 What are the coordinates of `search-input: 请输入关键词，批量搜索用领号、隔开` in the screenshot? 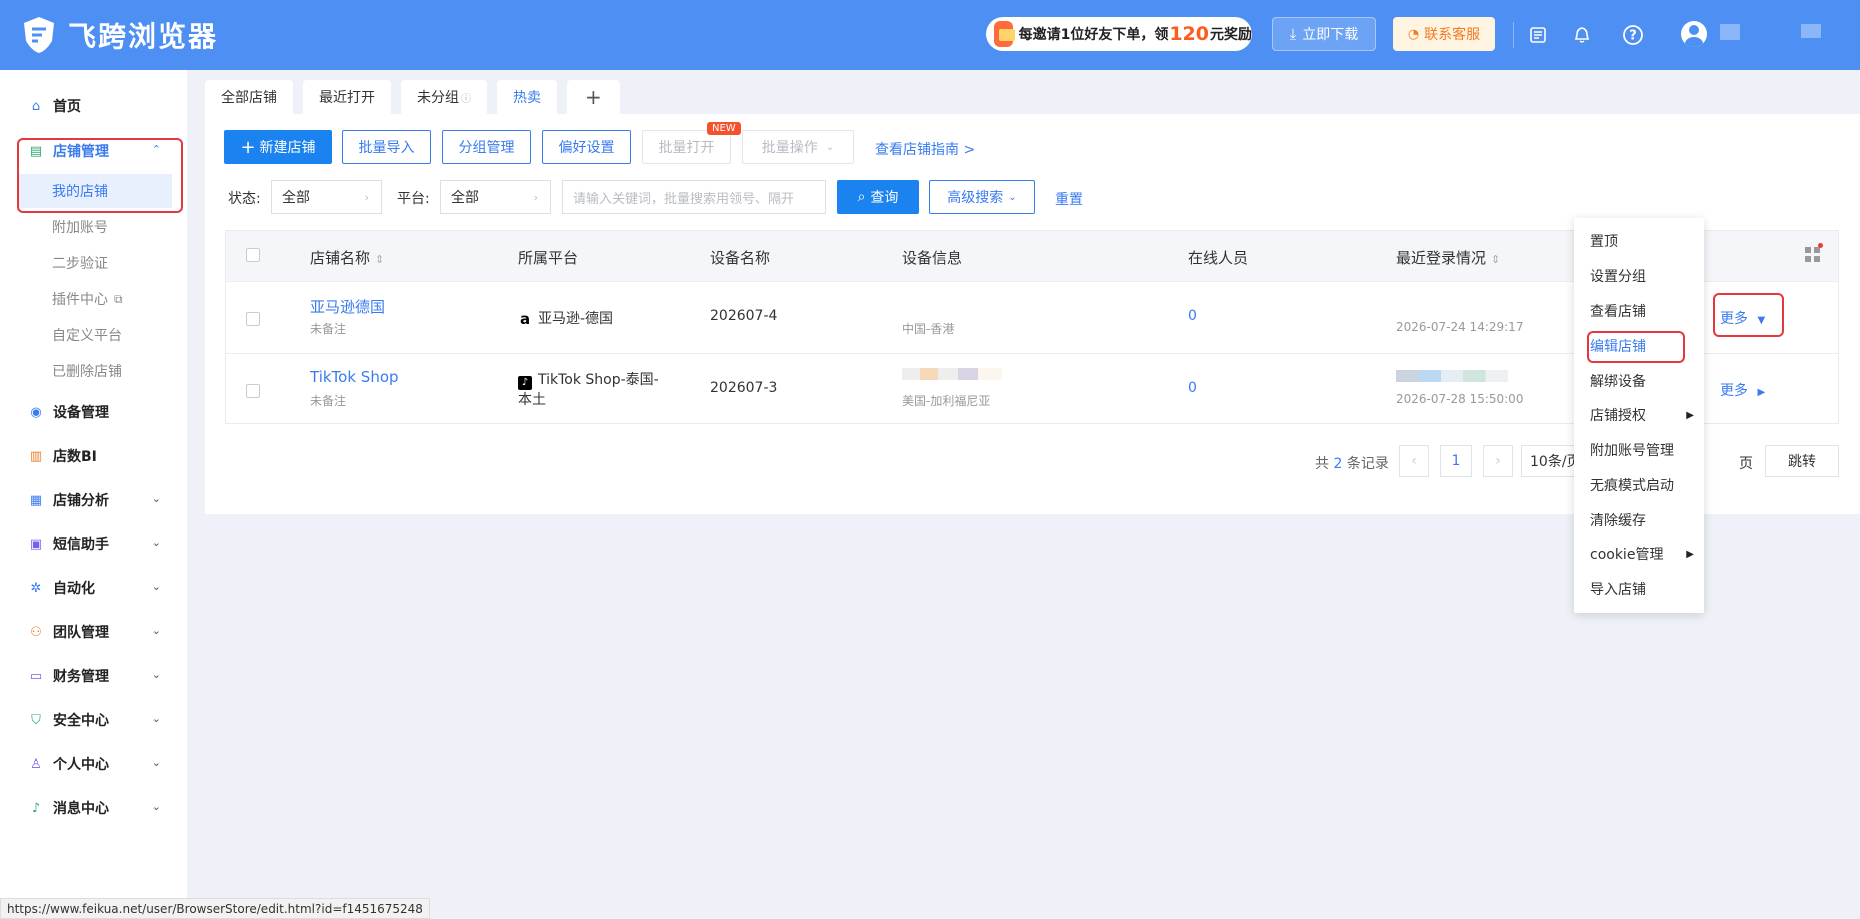 It's located at (694, 197).